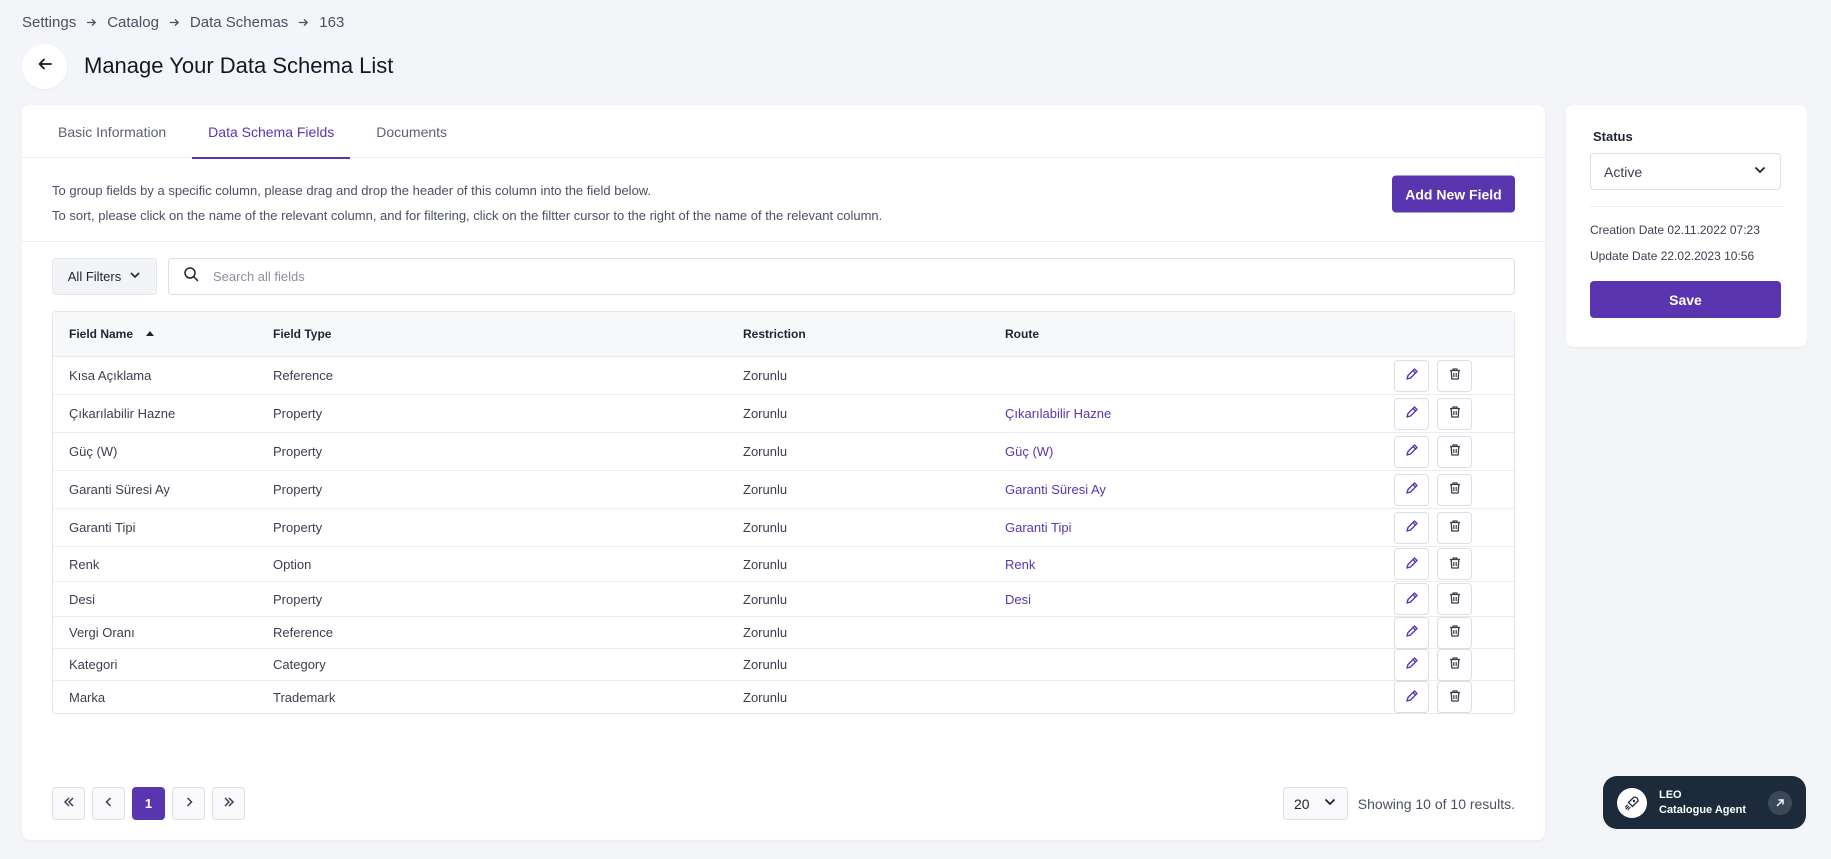 The image size is (1831, 859). I want to click on search-input, so click(863, 276).